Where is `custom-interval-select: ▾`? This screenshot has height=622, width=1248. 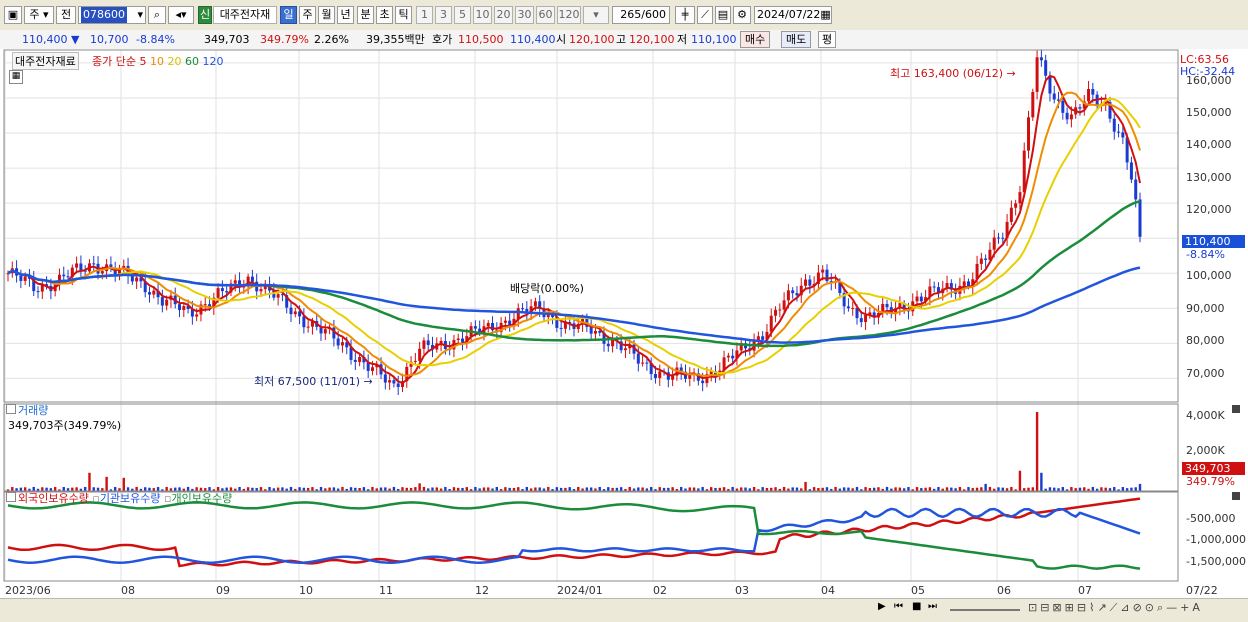
custom-interval-select: ▾ is located at coordinates (596, 15).